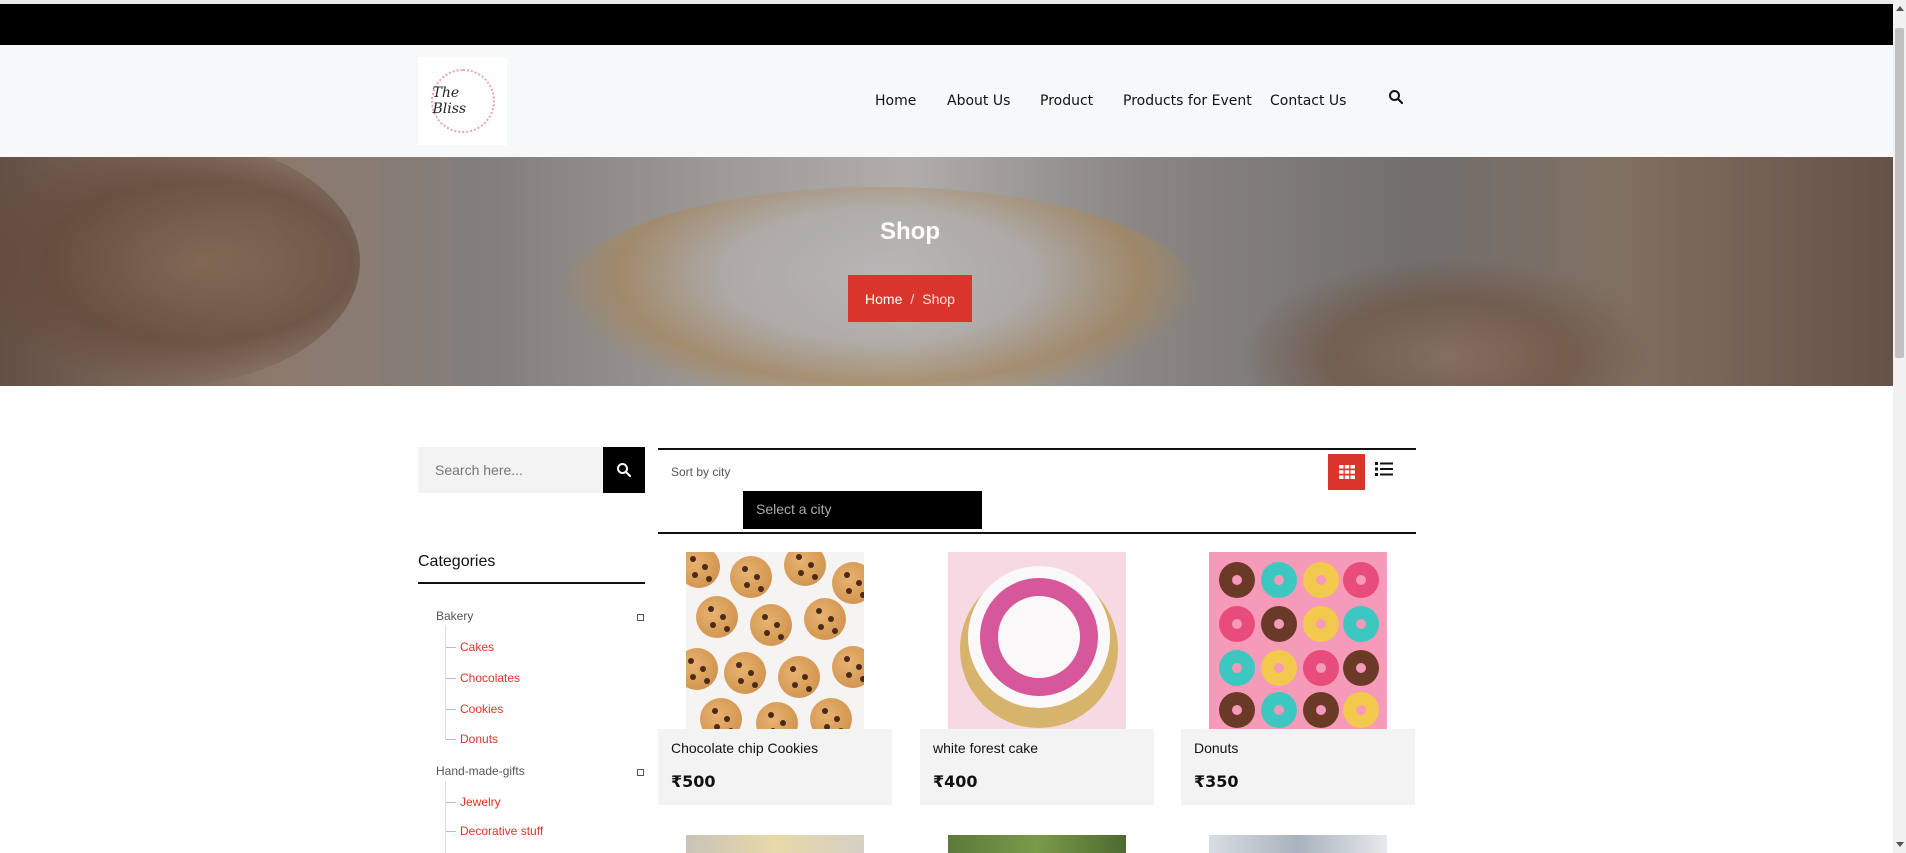 The height and width of the screenshot is (853, 1906). I want to click on grid-view-button, so click(1346, 472).